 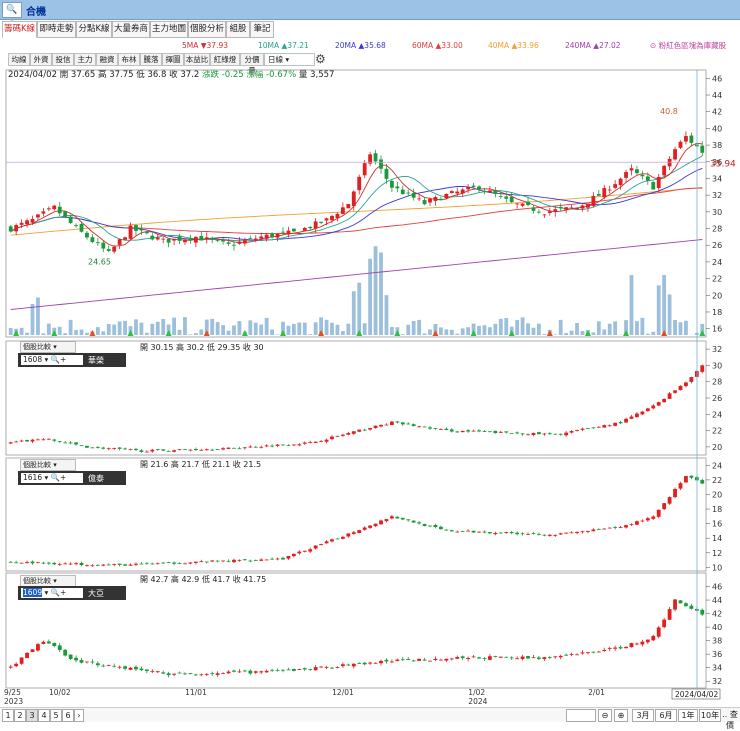 What do you see at coordinates (60, 692) in the screenshot?
I see `x-tick-label: 10/02` at bounding box center [60, 692].